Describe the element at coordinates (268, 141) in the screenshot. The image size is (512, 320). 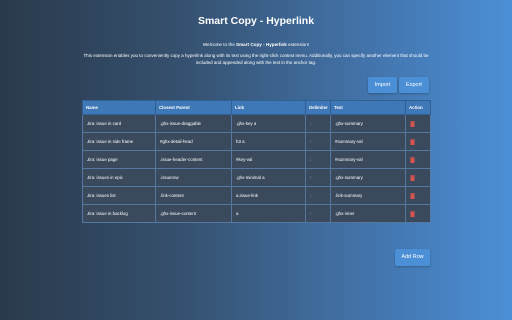
I see `link-cell: h3 a` at that location.